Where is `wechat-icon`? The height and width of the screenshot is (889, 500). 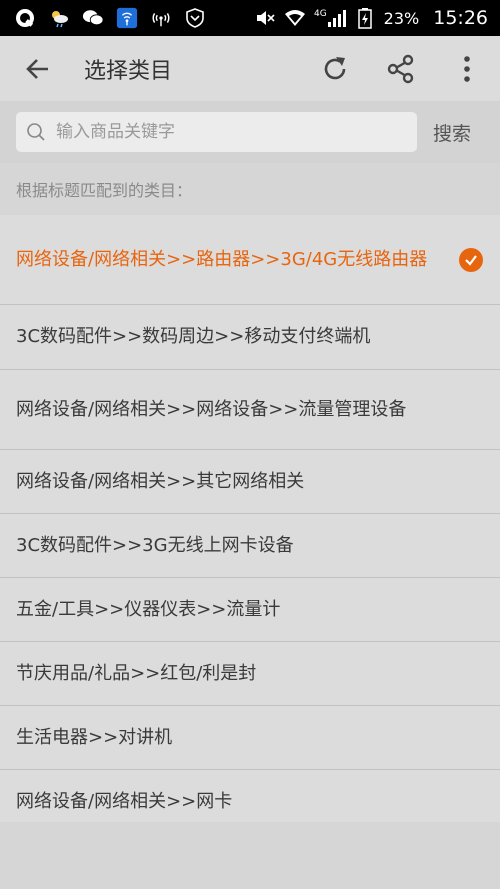 wechat-icon is located at coordinates (93, 18).